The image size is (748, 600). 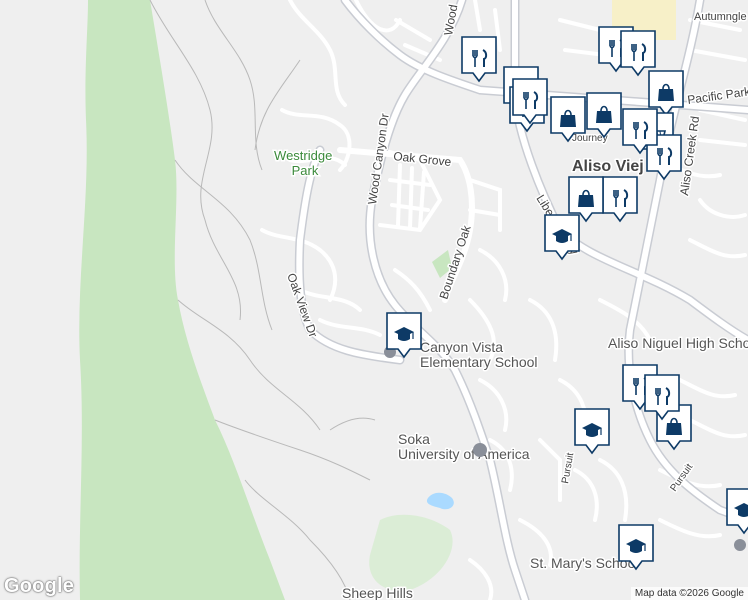 I want to click on map-attribution: Map data ©2026 Google, so click(x=689, y=593).